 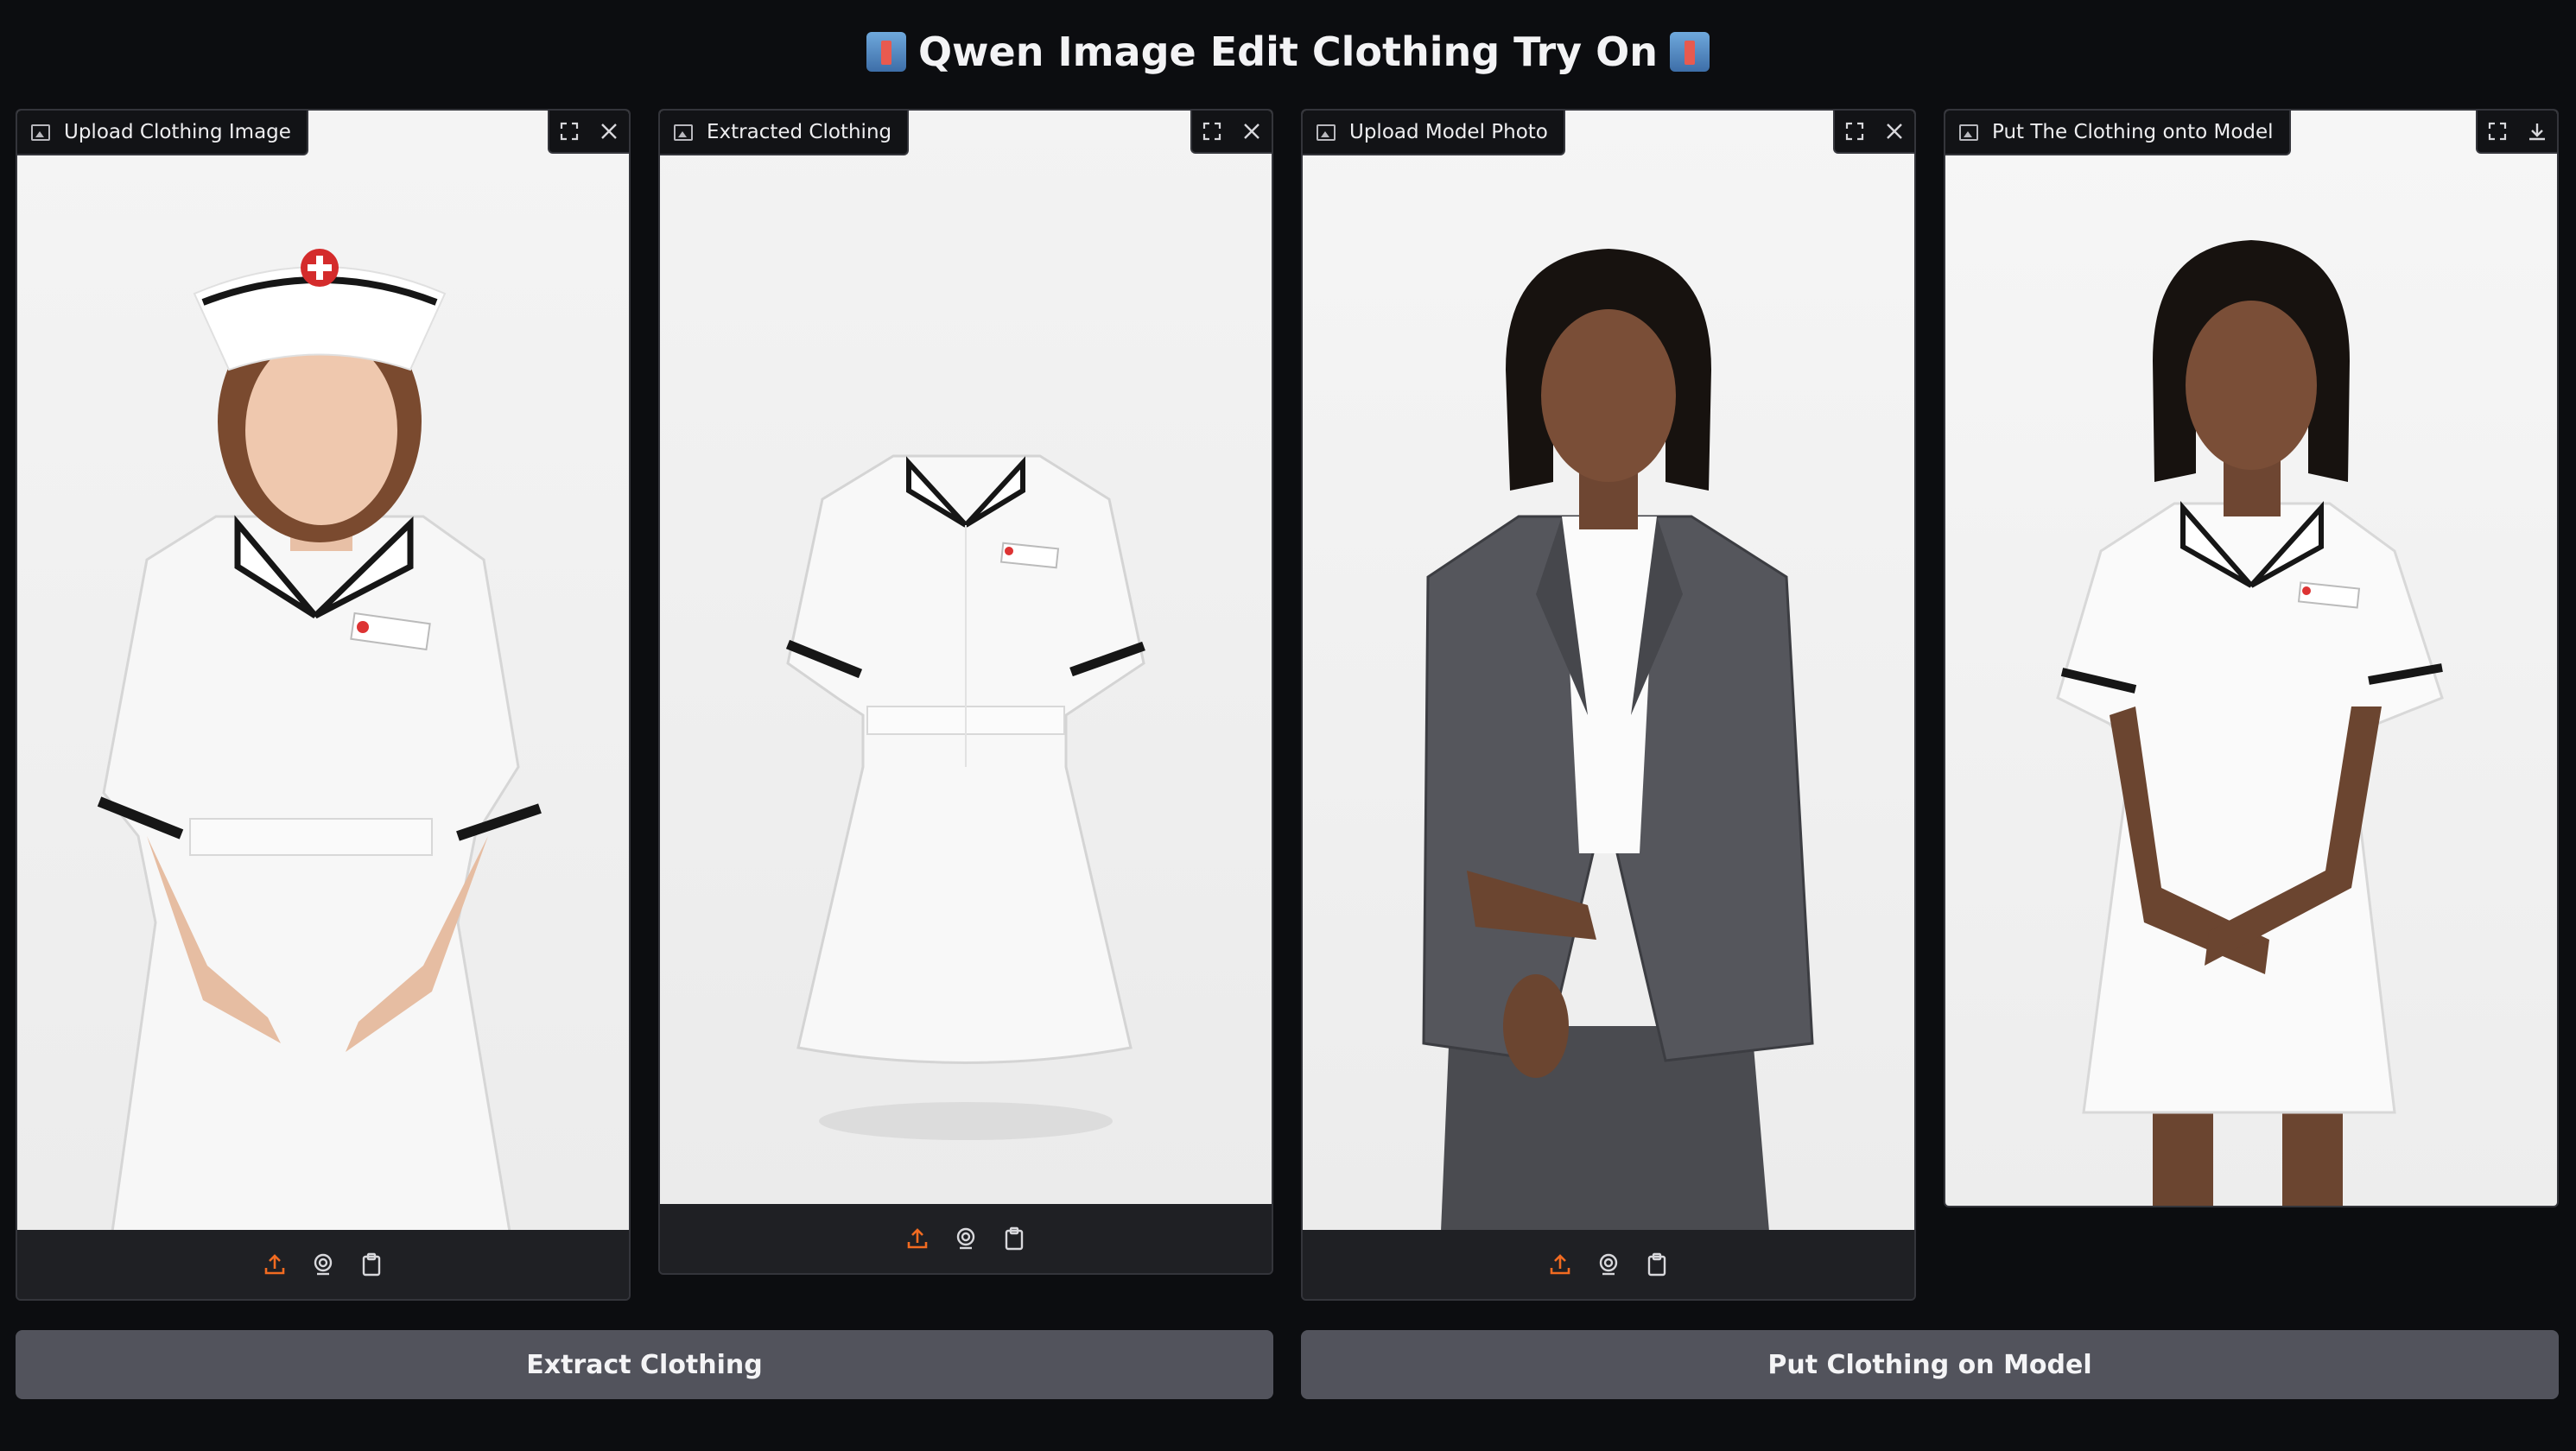 I want to click on page-title-text: Qwen Image Edit Clothing Try On, so click(x=1288, y=52).